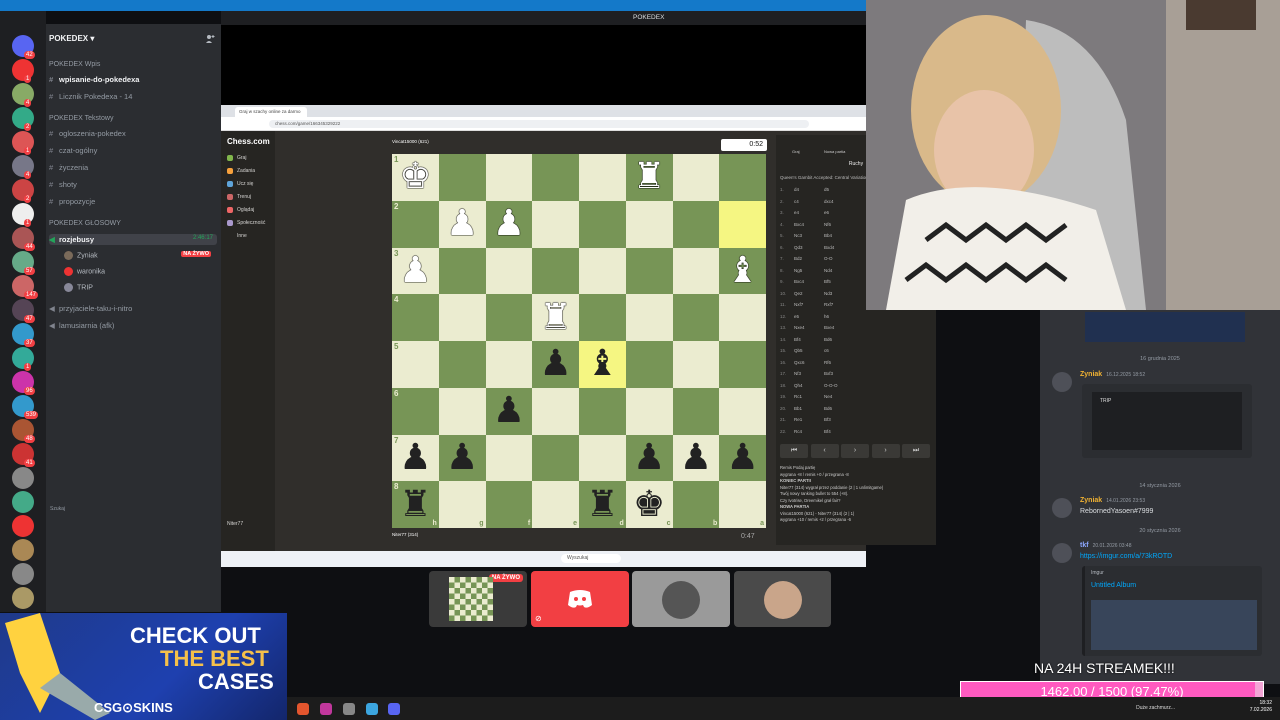 The image size is (1280, 720). What do you see at coordinates (415, 224) in the screenshot?
I see `board-square: 2` at bounding box center [415, 224].